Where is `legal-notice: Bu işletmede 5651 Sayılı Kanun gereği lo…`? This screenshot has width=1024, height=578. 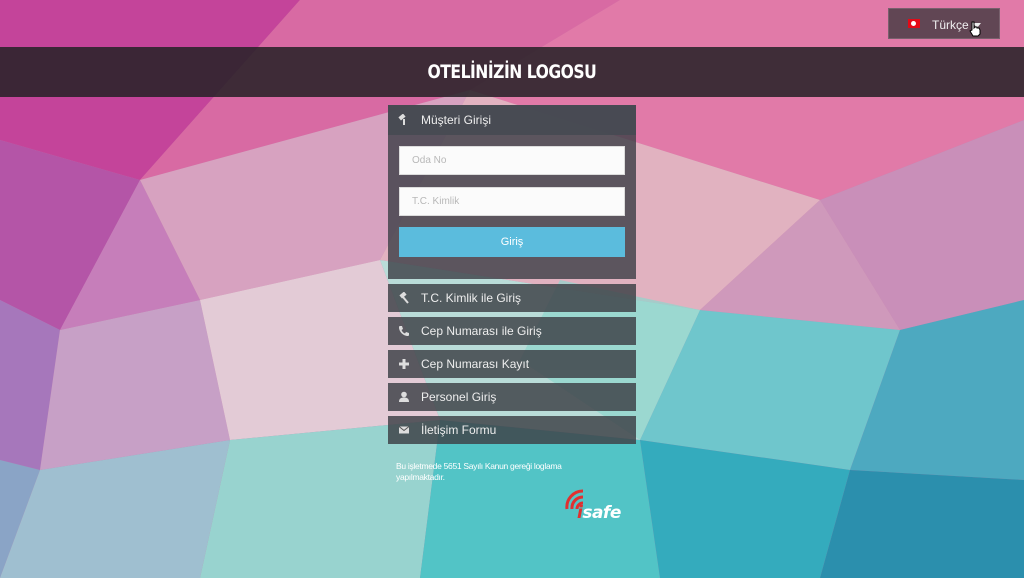
legal-notice: Bu işletmede 5651 Sayılı Kanun gereği lo… is located at coordinates (479, 471).